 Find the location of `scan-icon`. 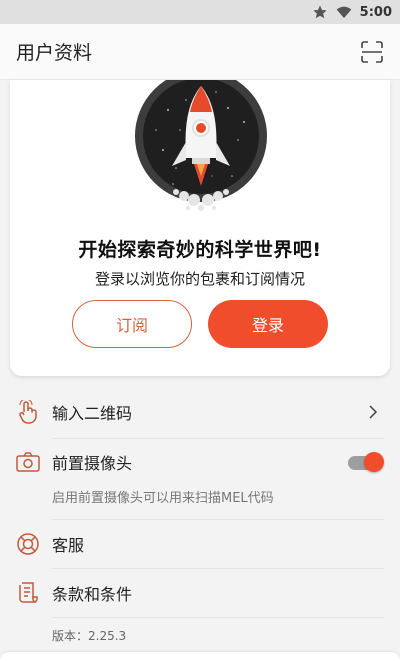

scan-icon is located at coordinates (372, 51).